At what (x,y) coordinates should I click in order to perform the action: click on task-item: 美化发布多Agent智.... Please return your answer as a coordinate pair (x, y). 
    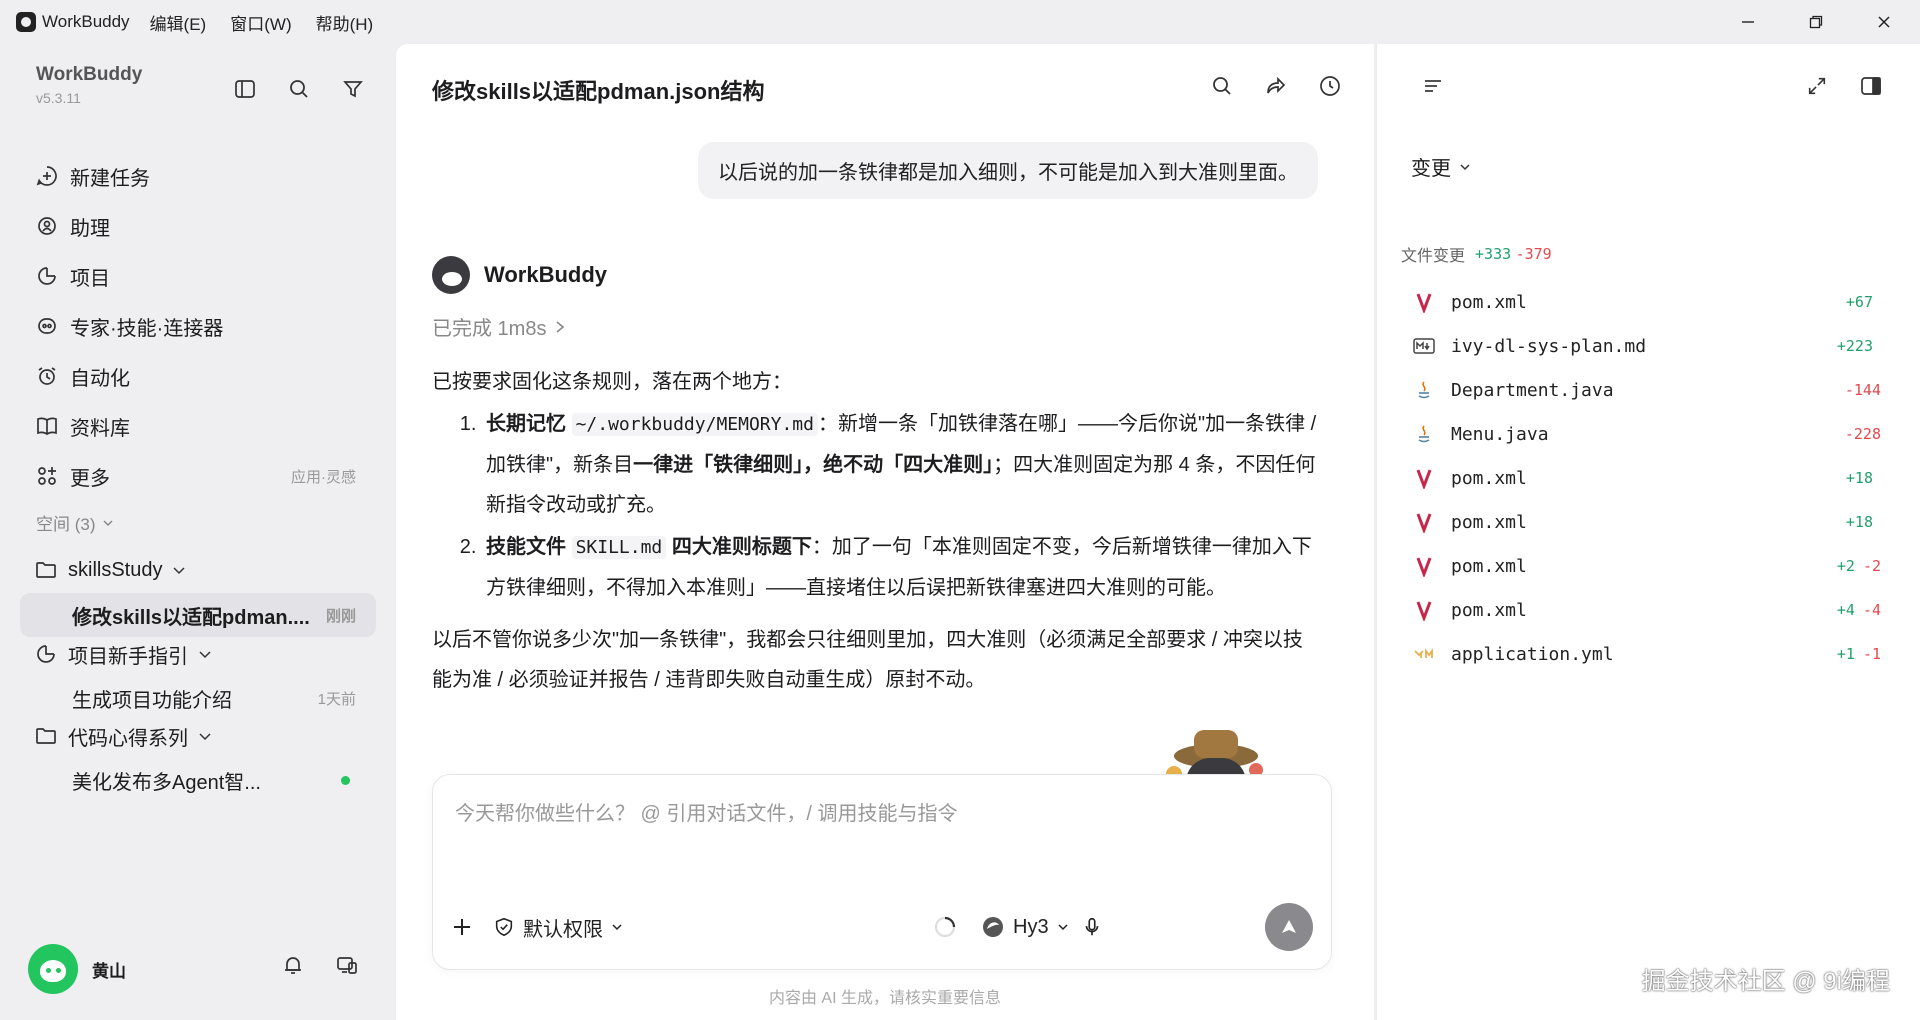
    Looking at the image, I should click on (198, 780).